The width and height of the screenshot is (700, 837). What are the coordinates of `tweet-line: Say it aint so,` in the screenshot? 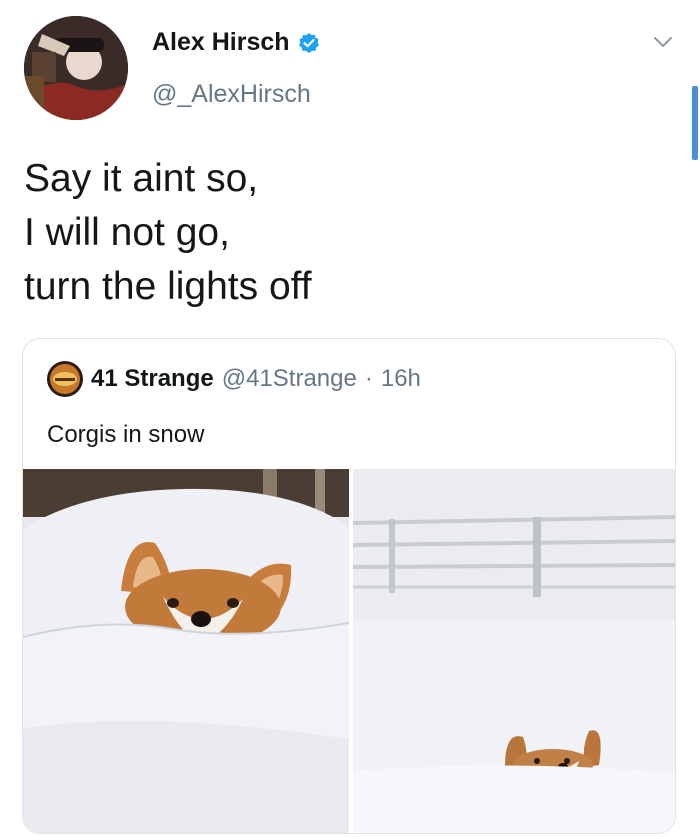 It's located at (141, 178).